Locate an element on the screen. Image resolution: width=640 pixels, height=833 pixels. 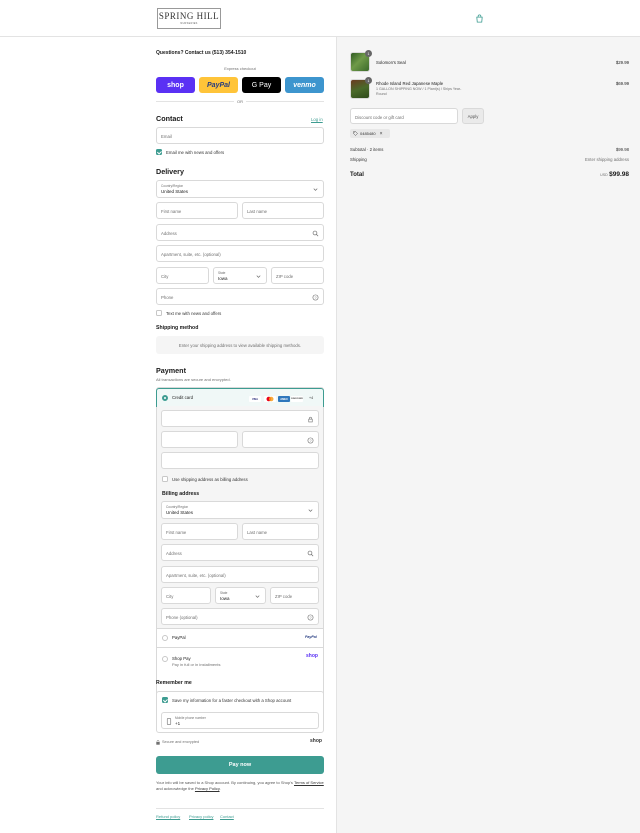
discount-code-field: Discount code or gift card is located at coordinates (404, 116).